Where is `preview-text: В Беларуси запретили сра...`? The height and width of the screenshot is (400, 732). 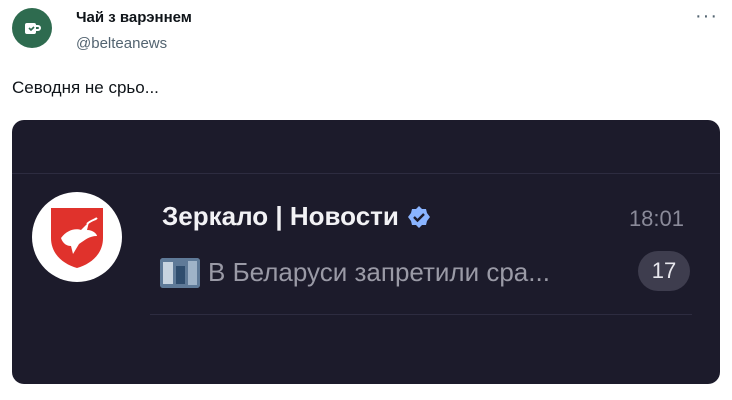 preview-text: В Беларуси запретили сра... is located at coordinates (379, 272).